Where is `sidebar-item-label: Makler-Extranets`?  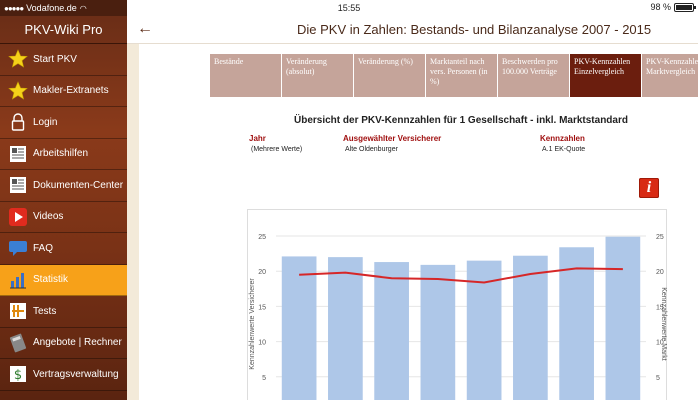 sidebar-item-label: Makler-Extranets is located at coordinates (71, 91).